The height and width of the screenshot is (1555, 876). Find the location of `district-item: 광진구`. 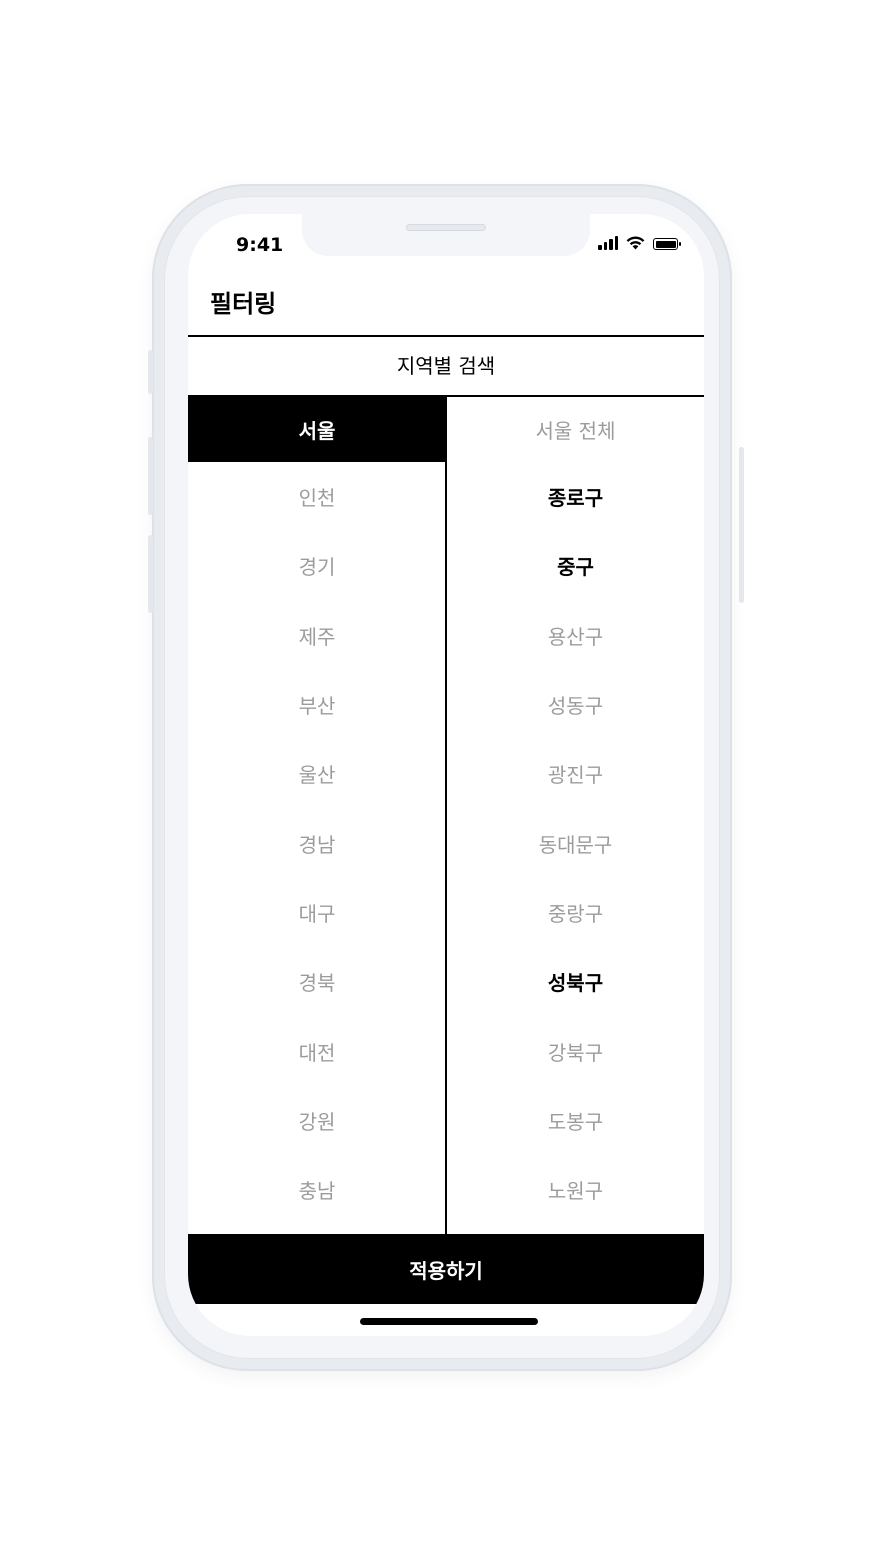

district-item: 광진구 is located at coordinates (575, 773).